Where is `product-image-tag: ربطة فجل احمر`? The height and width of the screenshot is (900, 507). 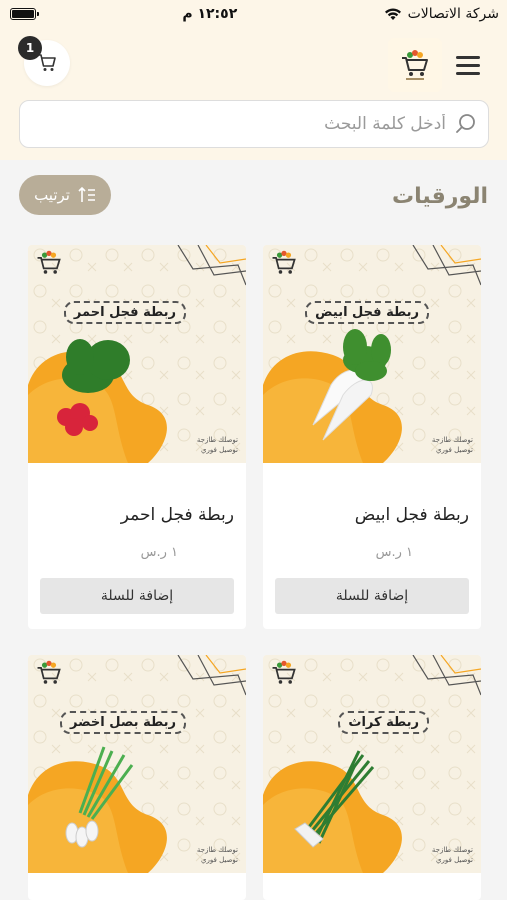 product-image-tag: ربطة فجل احمر is located at coordinates (124, 312).